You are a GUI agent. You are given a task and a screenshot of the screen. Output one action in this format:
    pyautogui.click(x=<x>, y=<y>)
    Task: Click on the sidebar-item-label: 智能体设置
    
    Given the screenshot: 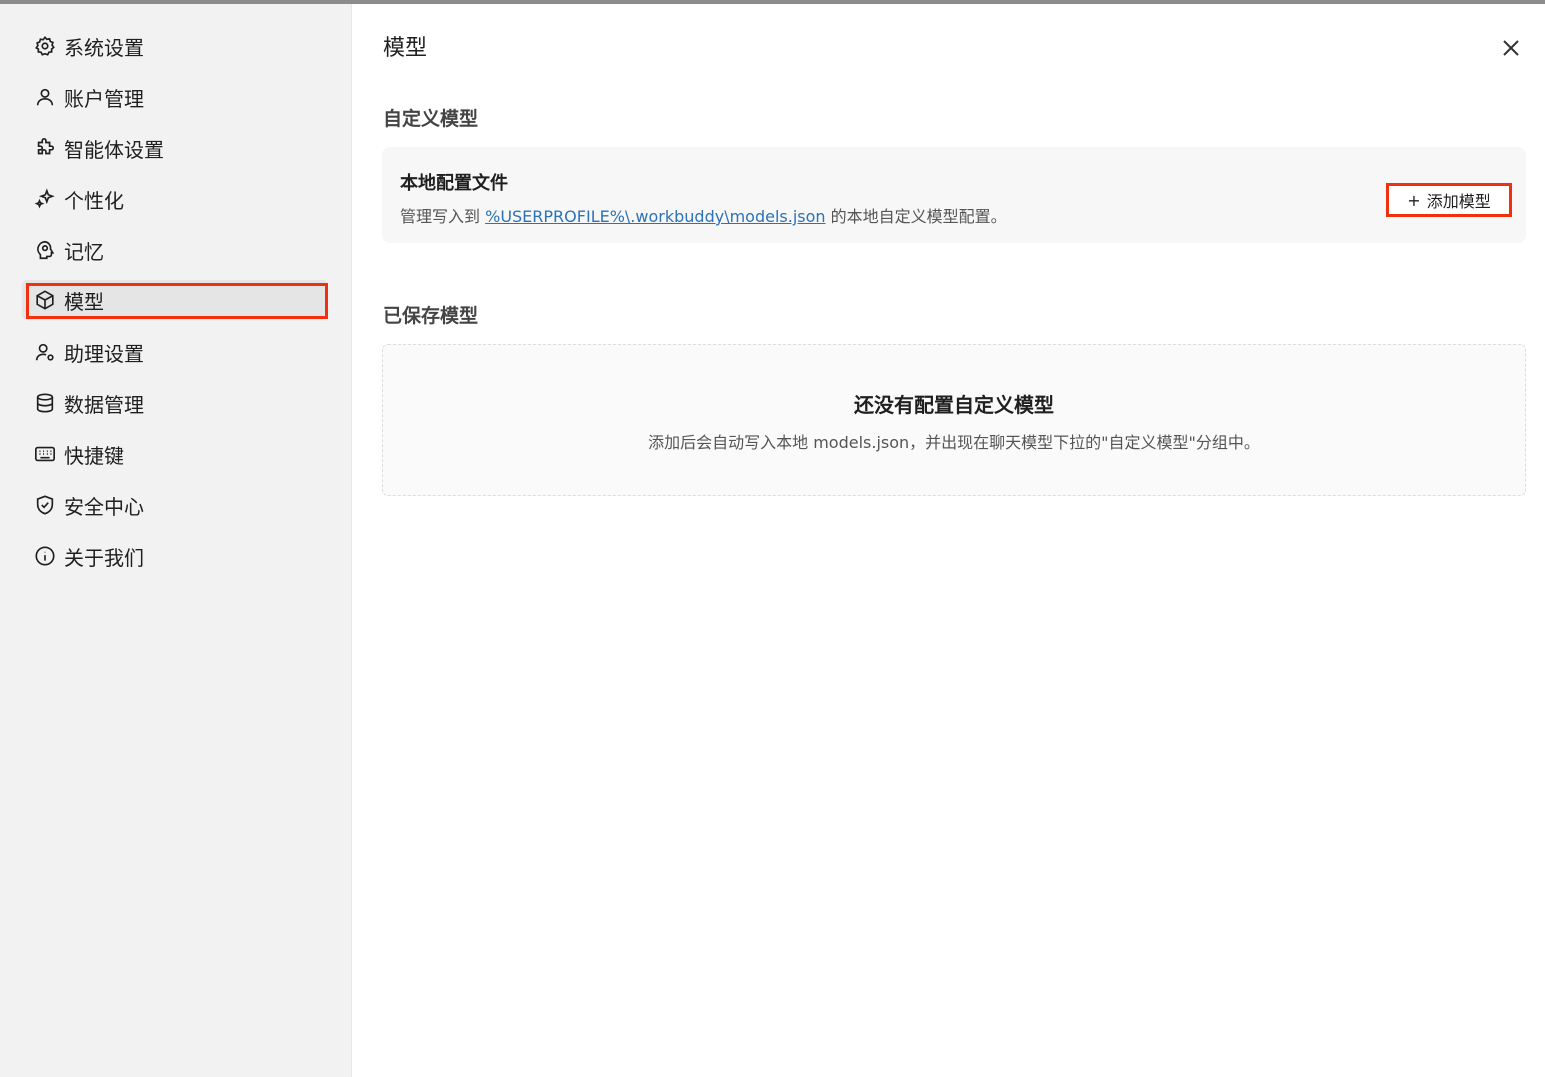 What is the action you would take?
    pyautogui.click(x=114, y=149)
    